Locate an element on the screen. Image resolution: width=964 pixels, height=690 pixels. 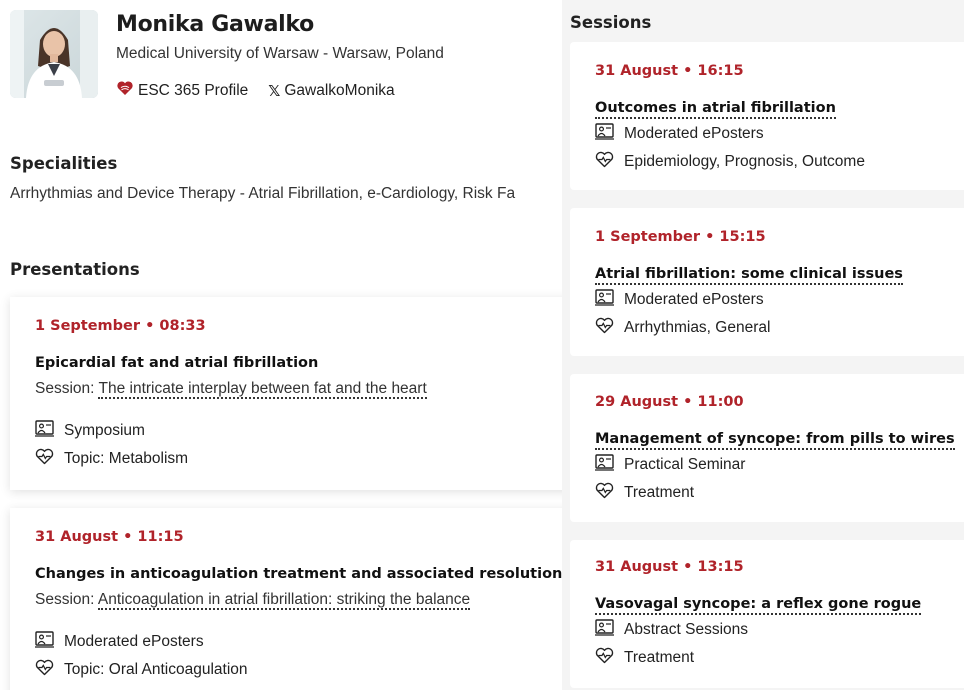
session-type: Abstract Sessions is located at coordinates (671, 630).